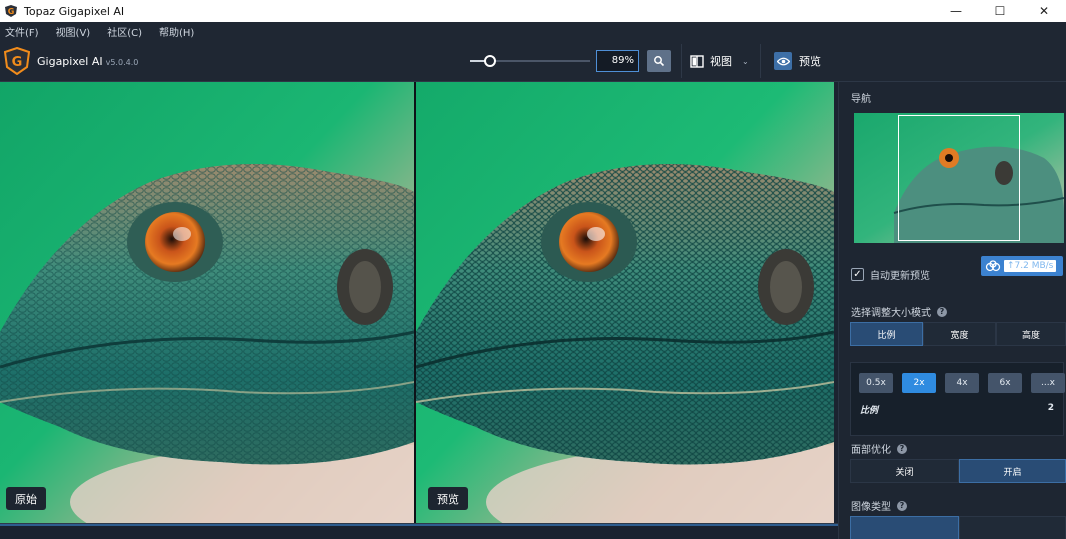 The width and height of the screenshot is (1066, 539). What do you see at coordinates (1044, 11) in the screenshot?
I see `close-button: ✕` at bounding box center [1044, 11].